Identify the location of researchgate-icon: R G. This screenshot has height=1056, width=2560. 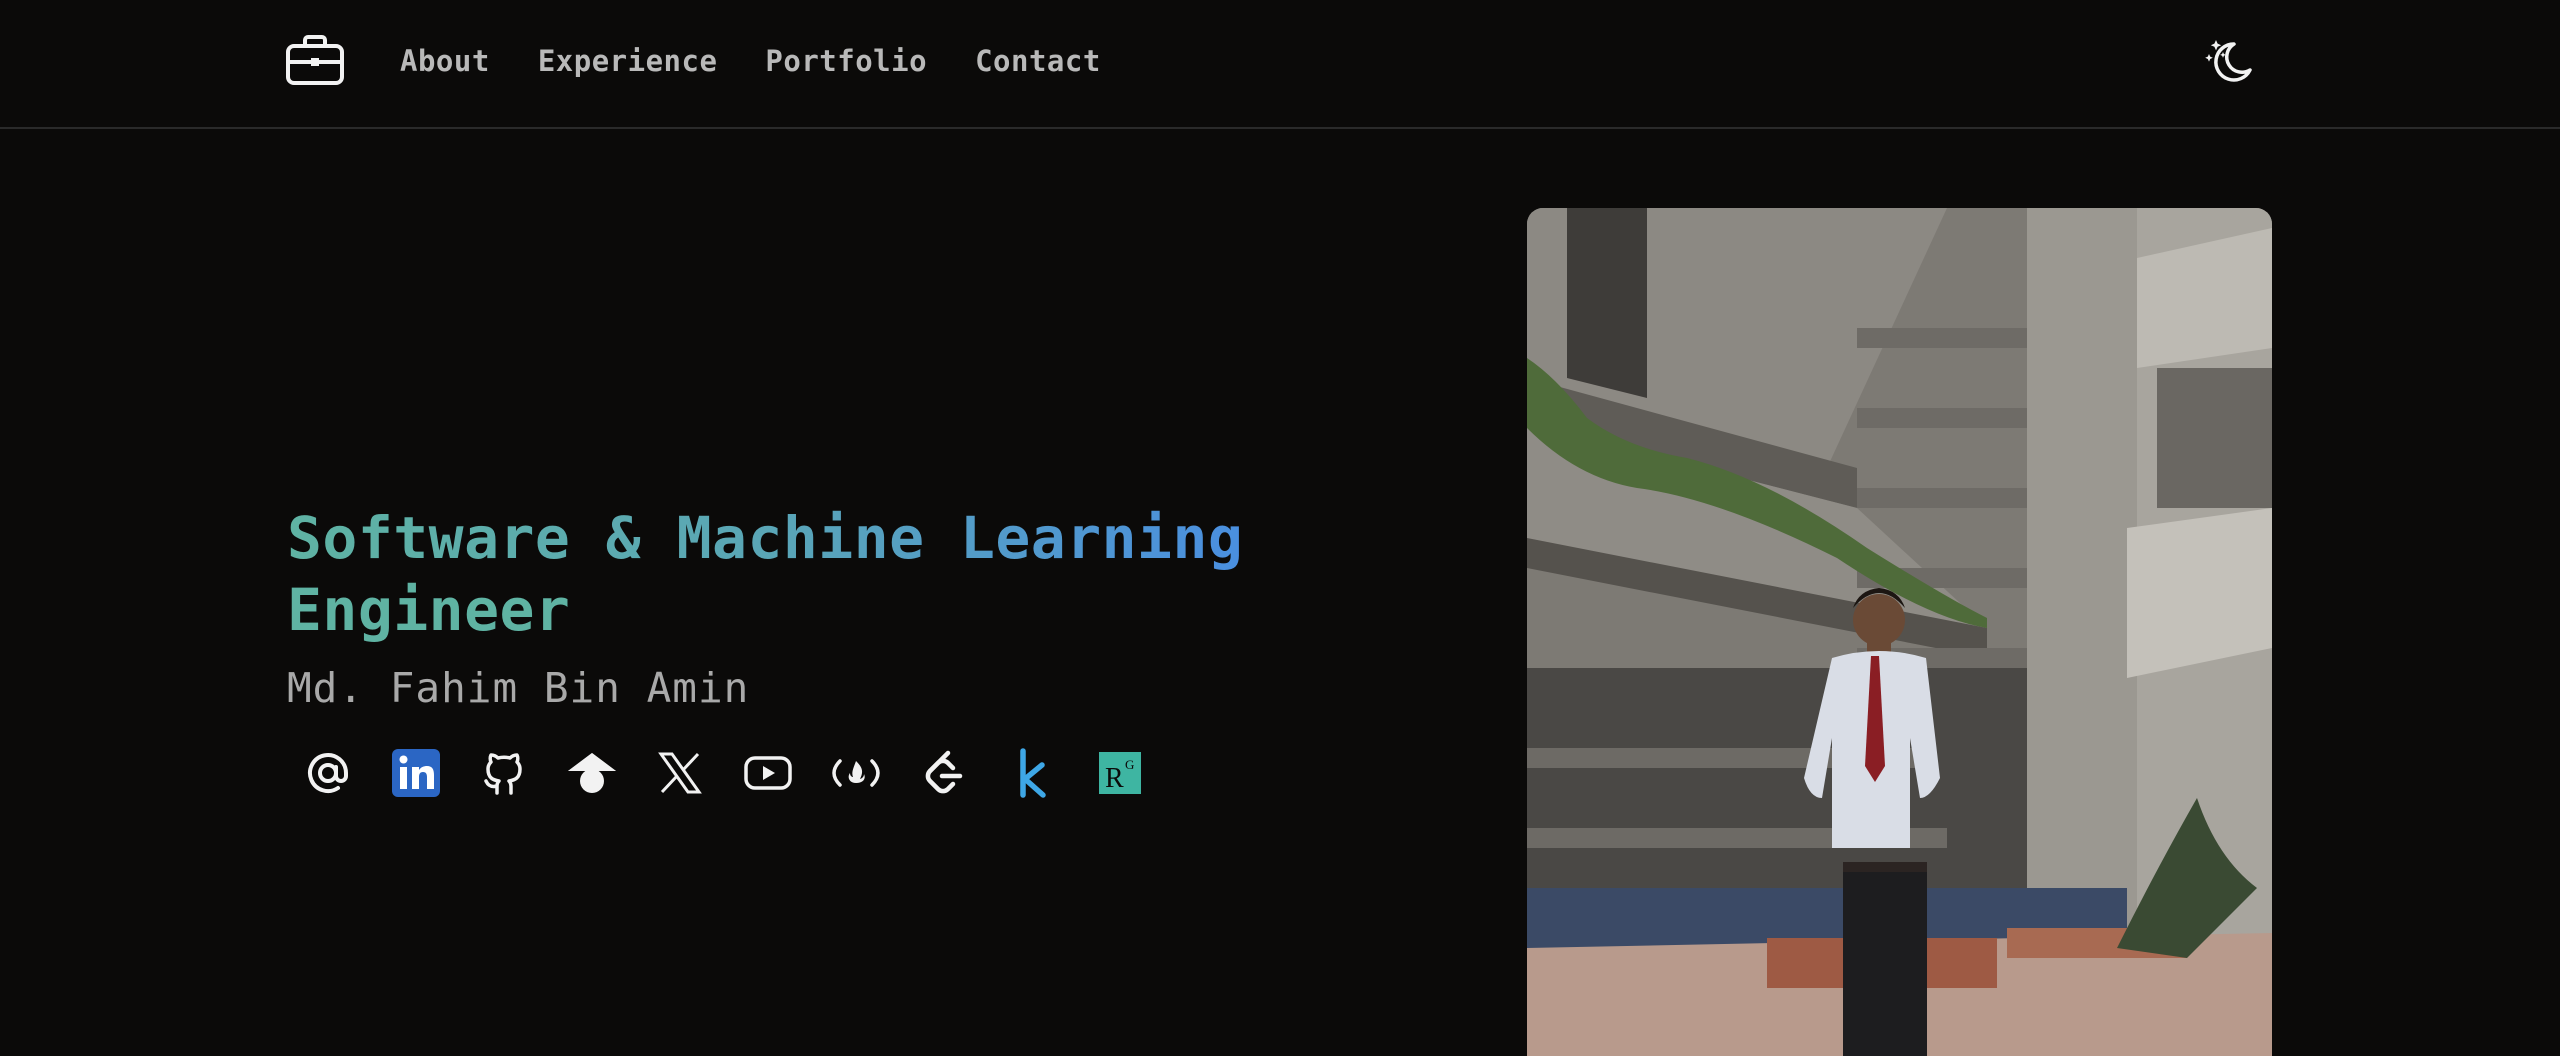
(1120, 773).